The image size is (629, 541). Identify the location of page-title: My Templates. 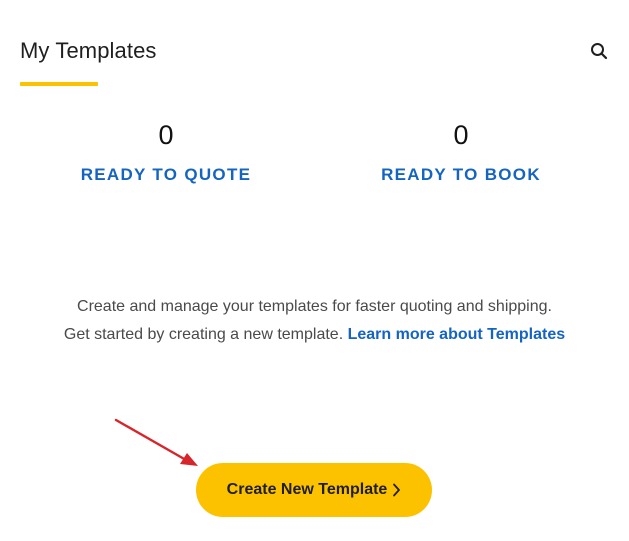
(88, 50).